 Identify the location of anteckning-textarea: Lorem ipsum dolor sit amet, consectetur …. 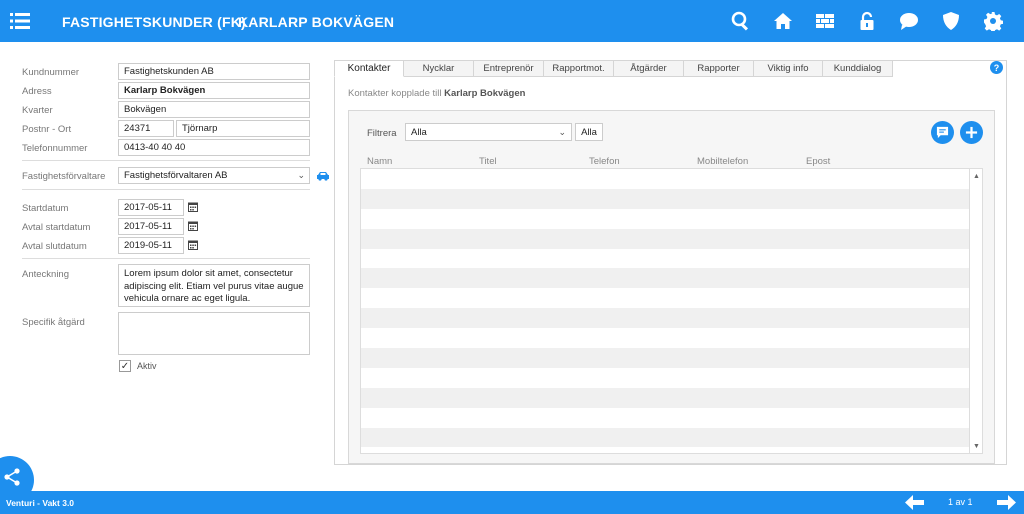
(214, 285).